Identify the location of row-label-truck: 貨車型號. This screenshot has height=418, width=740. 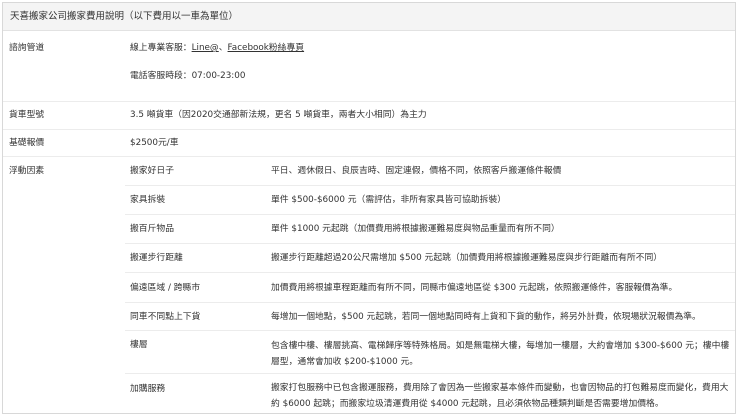
(27, 115).